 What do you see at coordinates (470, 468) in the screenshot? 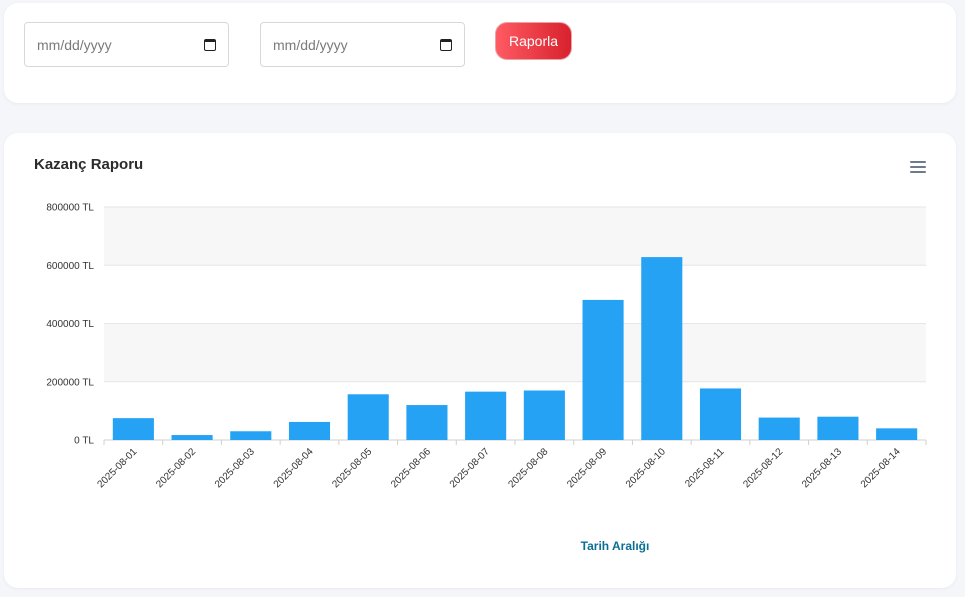
I see `x-tick-label: 2025-08-07` at bounding box center [470, 468].